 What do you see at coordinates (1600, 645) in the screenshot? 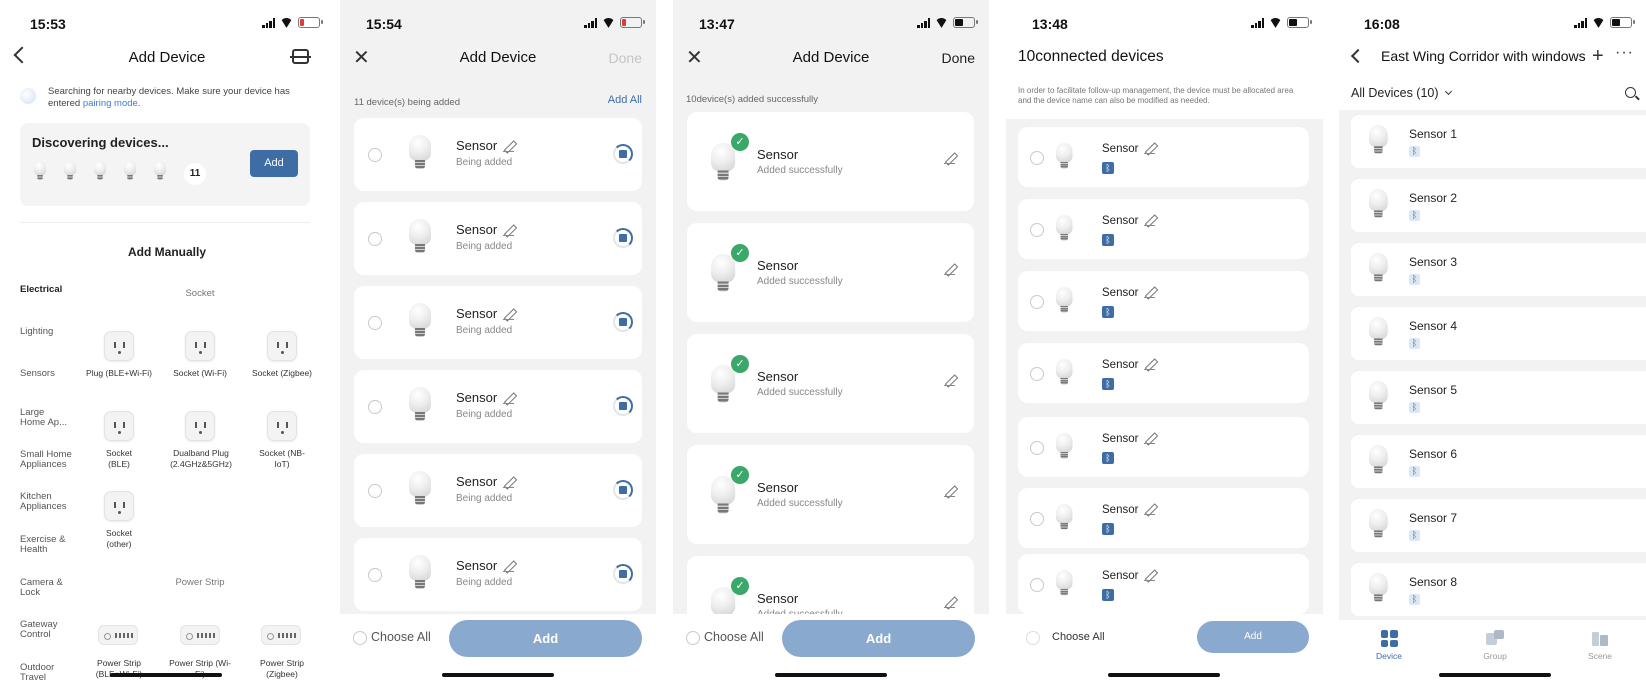
I see `tab-scene: Scene` at bounding box center [1600, 645].